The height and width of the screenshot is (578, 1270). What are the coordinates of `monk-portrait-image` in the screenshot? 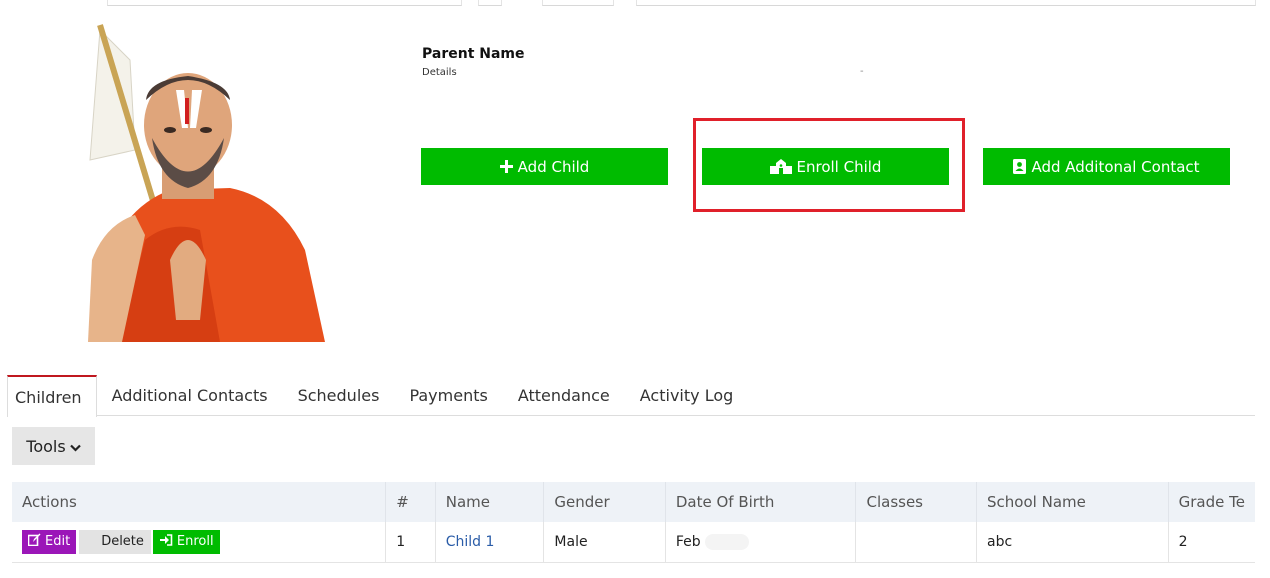 It's located at (206, 183).